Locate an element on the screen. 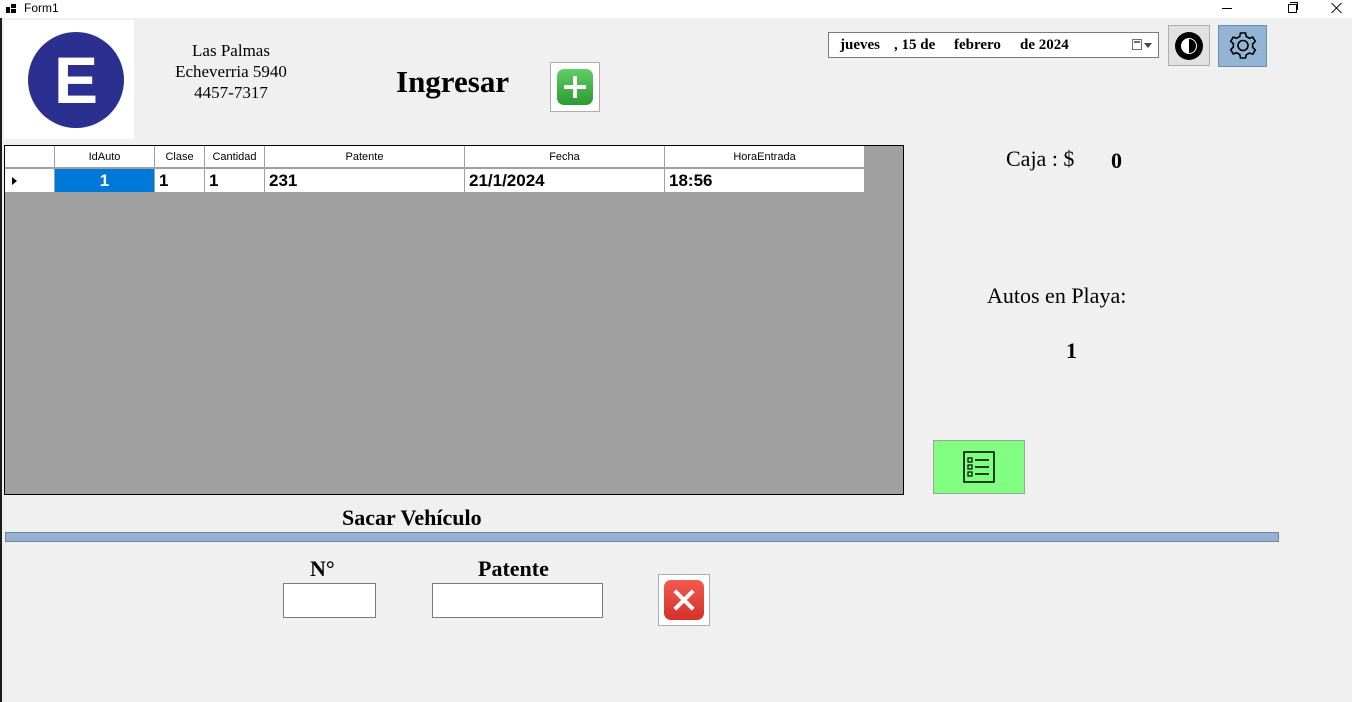 This screenshot has height=702, width=1352. patente-input is located at coordinates (517, 600).